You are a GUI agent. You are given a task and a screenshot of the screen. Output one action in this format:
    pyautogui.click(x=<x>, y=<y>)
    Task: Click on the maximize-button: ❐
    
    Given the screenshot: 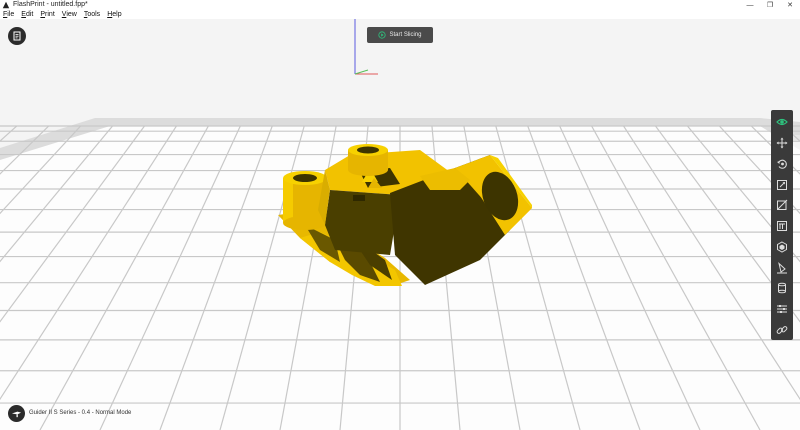 What is the action you would take?
    pyautogui.click(x=770, y=5)
    